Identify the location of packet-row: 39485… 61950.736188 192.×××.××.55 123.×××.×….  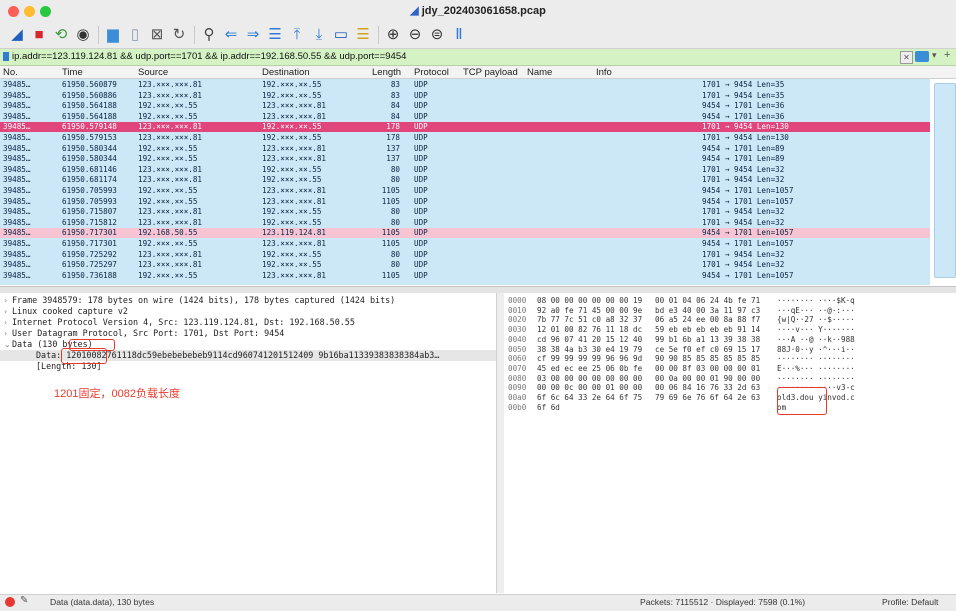
(465, 276).